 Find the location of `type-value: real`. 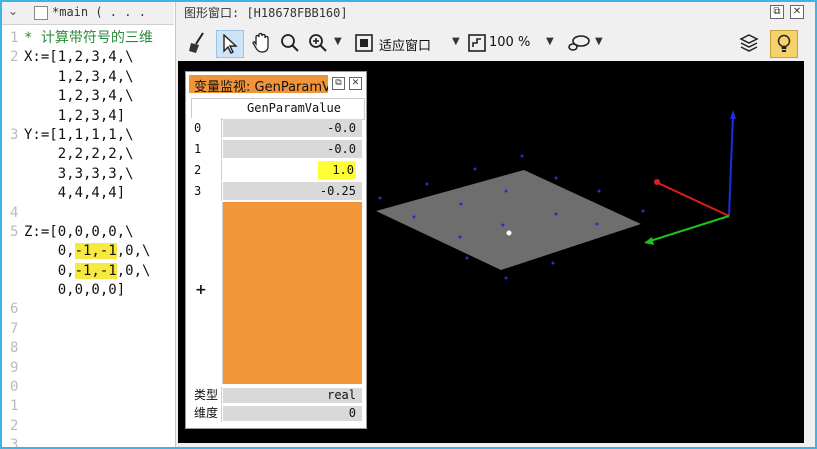

type-value: real is located at coordinates (292, 395).